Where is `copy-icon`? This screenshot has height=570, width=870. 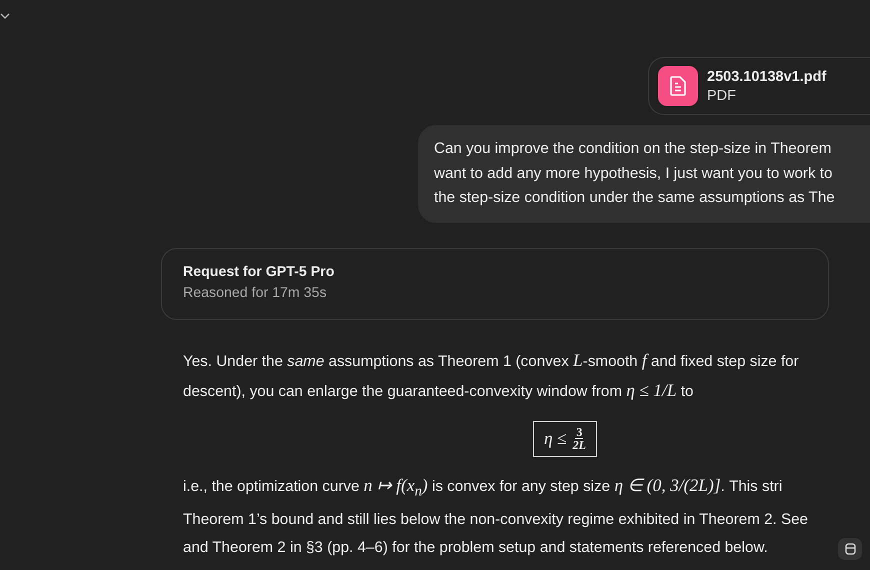
copy-icon is located at coordinates (850, 549).